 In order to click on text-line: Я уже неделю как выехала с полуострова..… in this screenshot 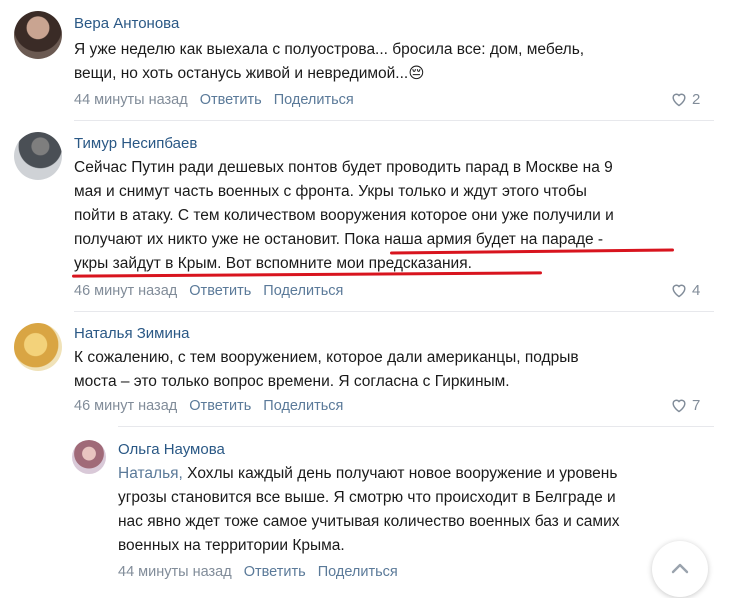, I will do `click(329, 49)`.